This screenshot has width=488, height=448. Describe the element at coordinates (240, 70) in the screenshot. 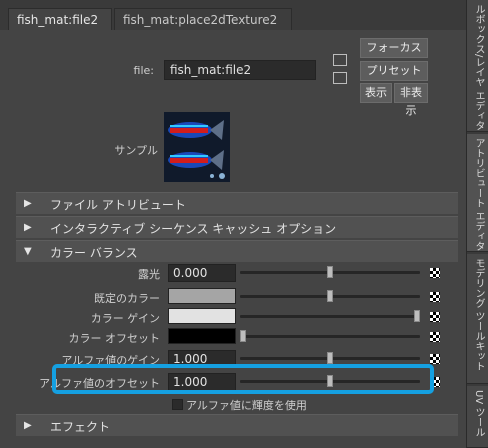

I see `file-name-field: fish_mat:file2` at that location.